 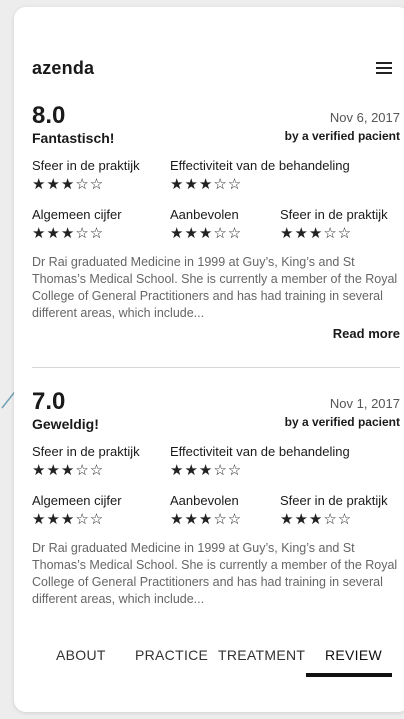 I want to click on app-header: azenda, so click(x=215, y=68).